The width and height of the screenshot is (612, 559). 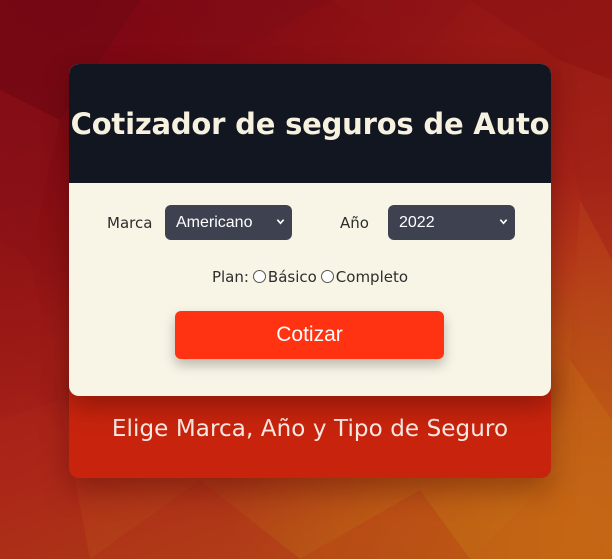 What do you see at coordinates (130, 223) in the screenshot?
I see `brand-label: Marca` at bounding box center [130, 223].